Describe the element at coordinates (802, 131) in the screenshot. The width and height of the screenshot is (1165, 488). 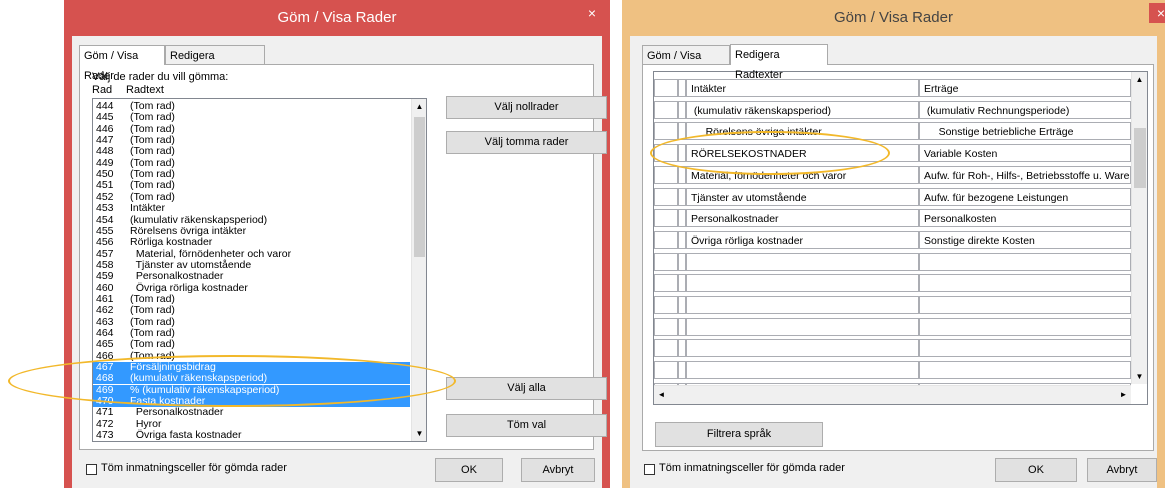
I see `swedish-text-cell: Rörelsens övriga intäkter` at that location.